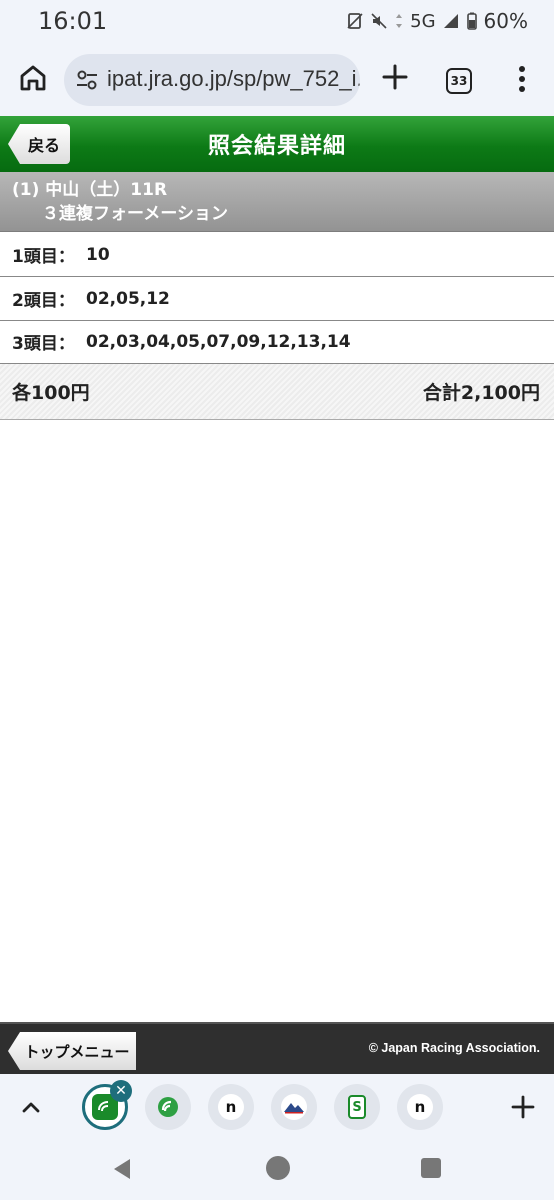 The image size is (554, 1200). What do you see at coordinates (454, 1048) in the screenshot?
I see `copyright: © Japan Racing Association.` at bounding box center [454, 1048].